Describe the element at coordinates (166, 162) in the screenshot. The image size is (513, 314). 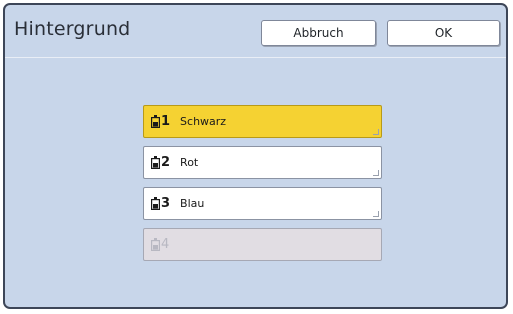
I see `option-number: 2` at that location.